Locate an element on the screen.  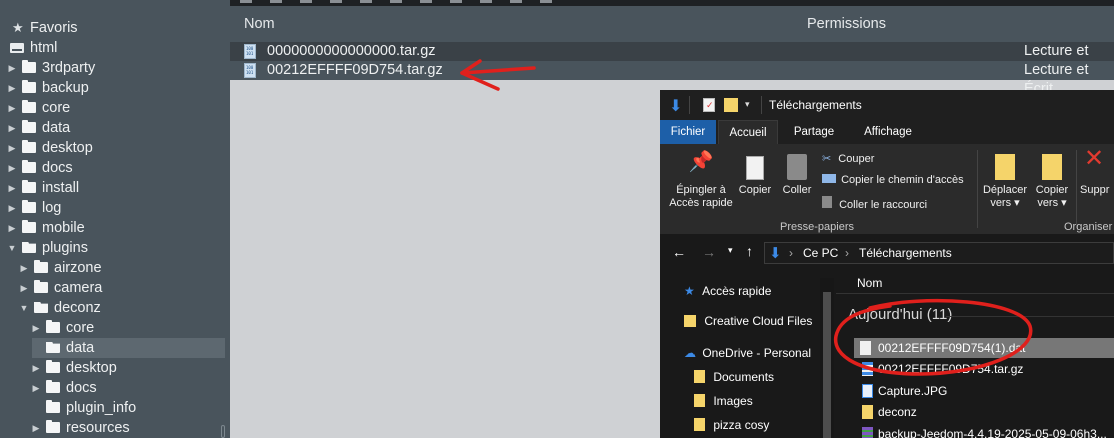
tree-item-plugin-info: plugin_info is located at coordinates (115, 408).